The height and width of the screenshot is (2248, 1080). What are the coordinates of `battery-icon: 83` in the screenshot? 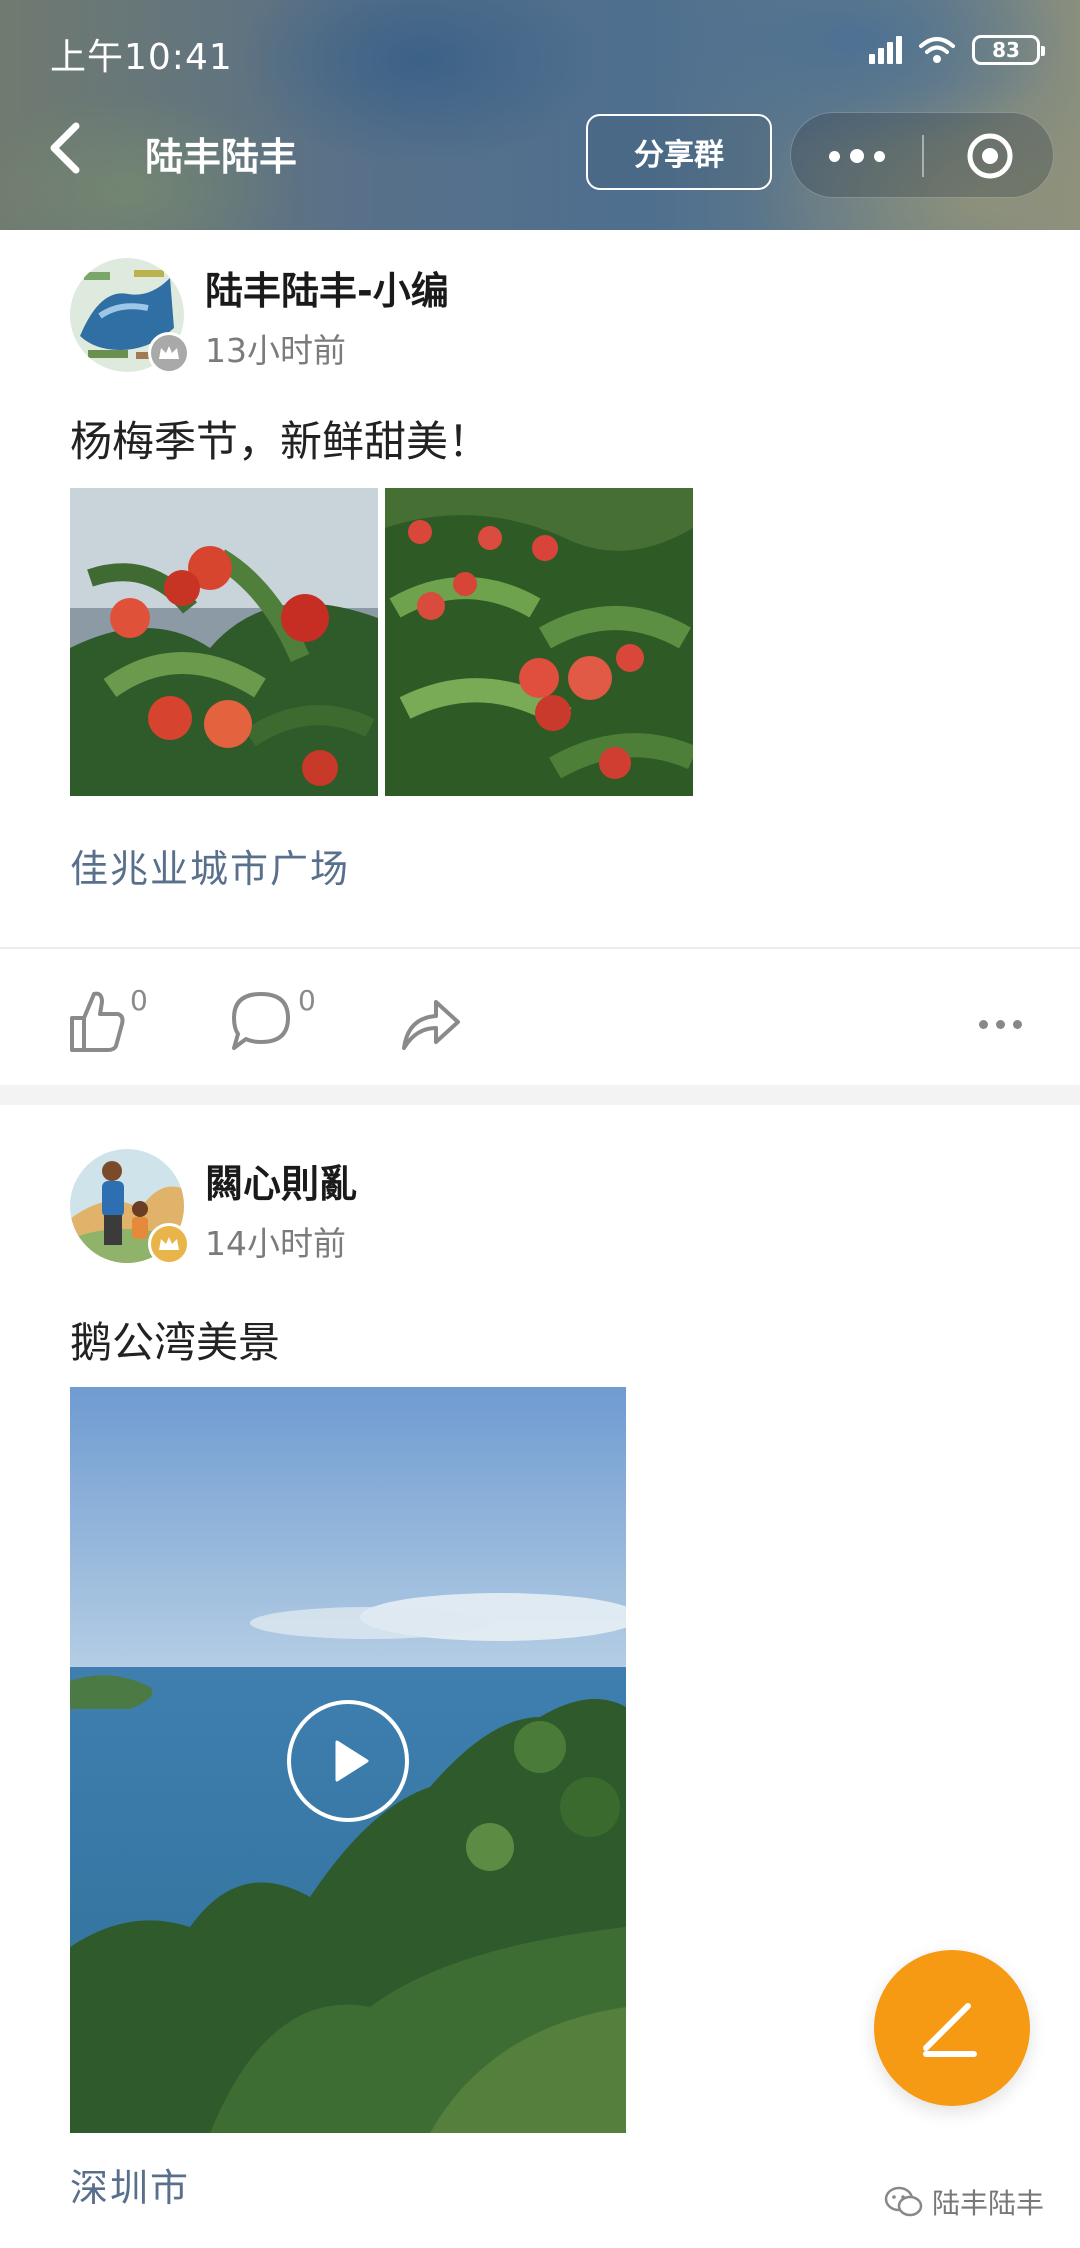 It's located at (1008, 50).